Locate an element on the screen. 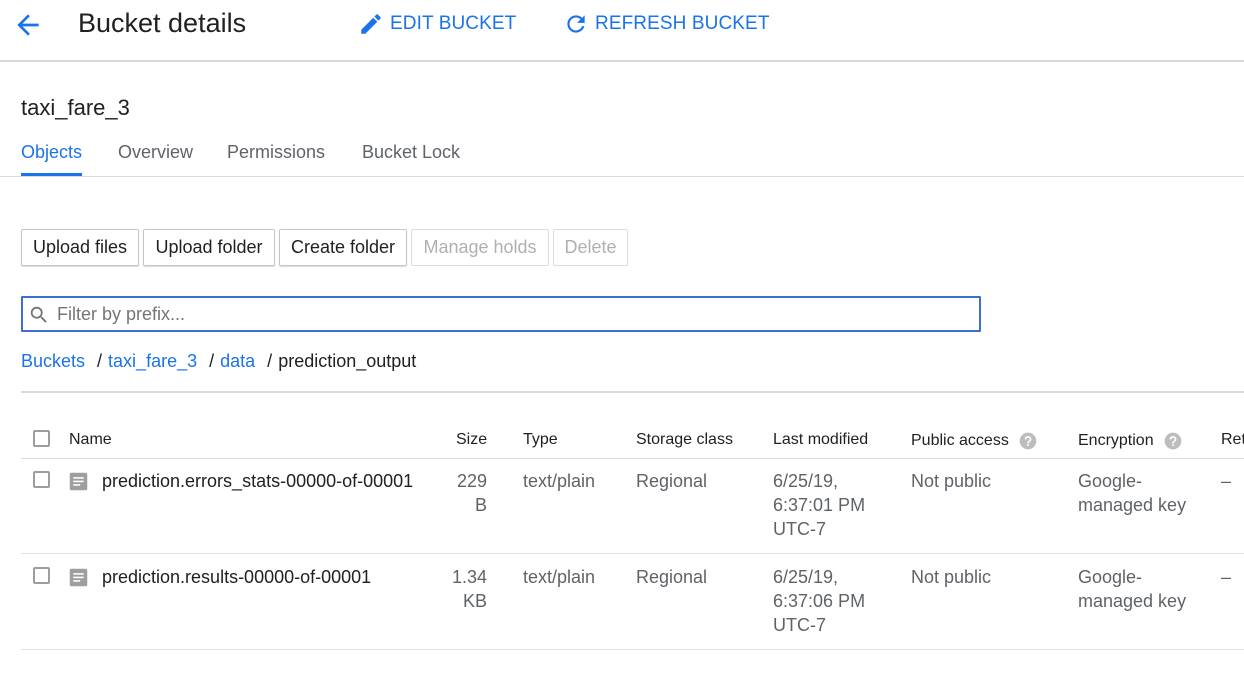  filter-input is located at coordinates (507, 314).